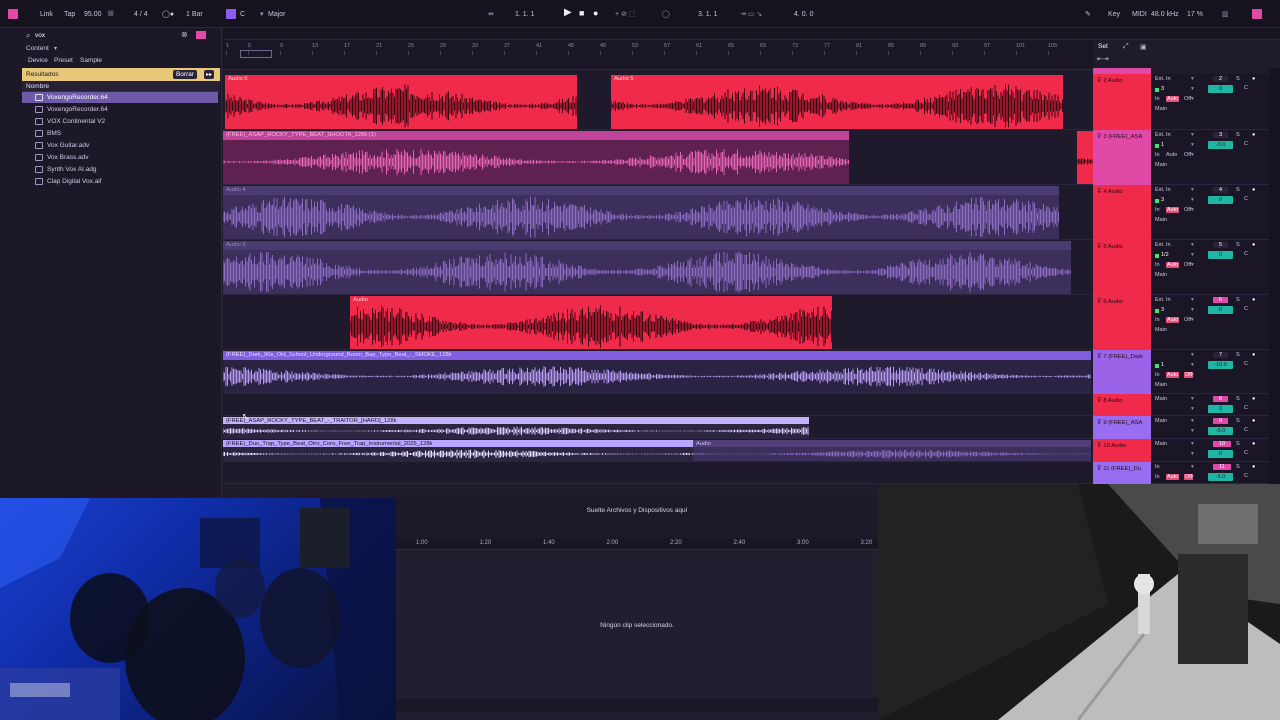  What do you see at coordinates (1122, 372) in the screenshot?
I see `track-header: ⊽ 7 (FREE)_Dark` at bounding box center [1122, 372].